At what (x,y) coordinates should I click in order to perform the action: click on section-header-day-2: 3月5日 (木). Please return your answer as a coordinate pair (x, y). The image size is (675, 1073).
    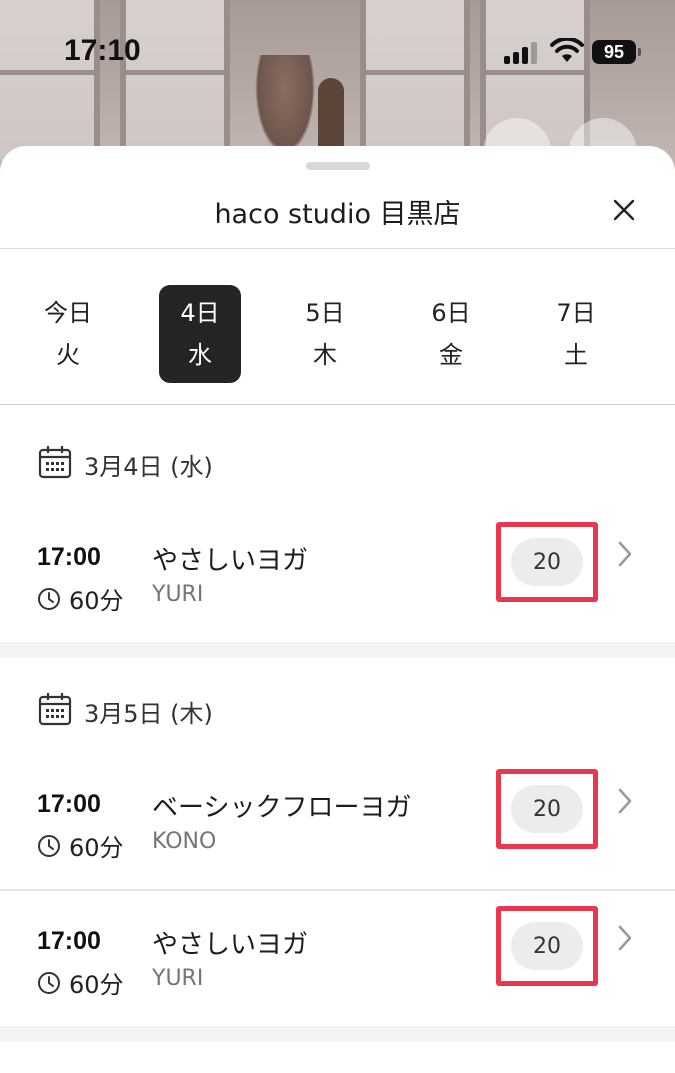
    Looking at the image, I should click on (337, 692).